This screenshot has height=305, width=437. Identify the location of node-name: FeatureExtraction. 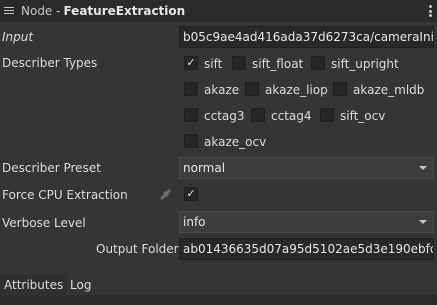
(124, 11).